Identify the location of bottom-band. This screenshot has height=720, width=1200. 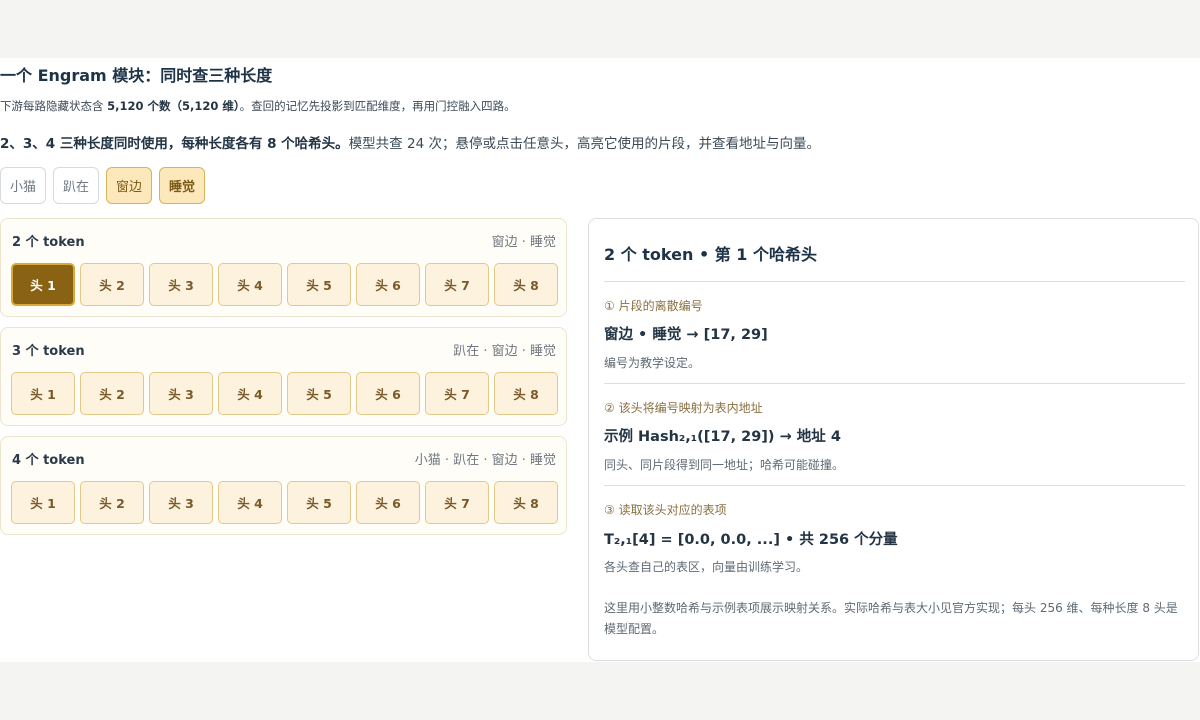
(600, 691).